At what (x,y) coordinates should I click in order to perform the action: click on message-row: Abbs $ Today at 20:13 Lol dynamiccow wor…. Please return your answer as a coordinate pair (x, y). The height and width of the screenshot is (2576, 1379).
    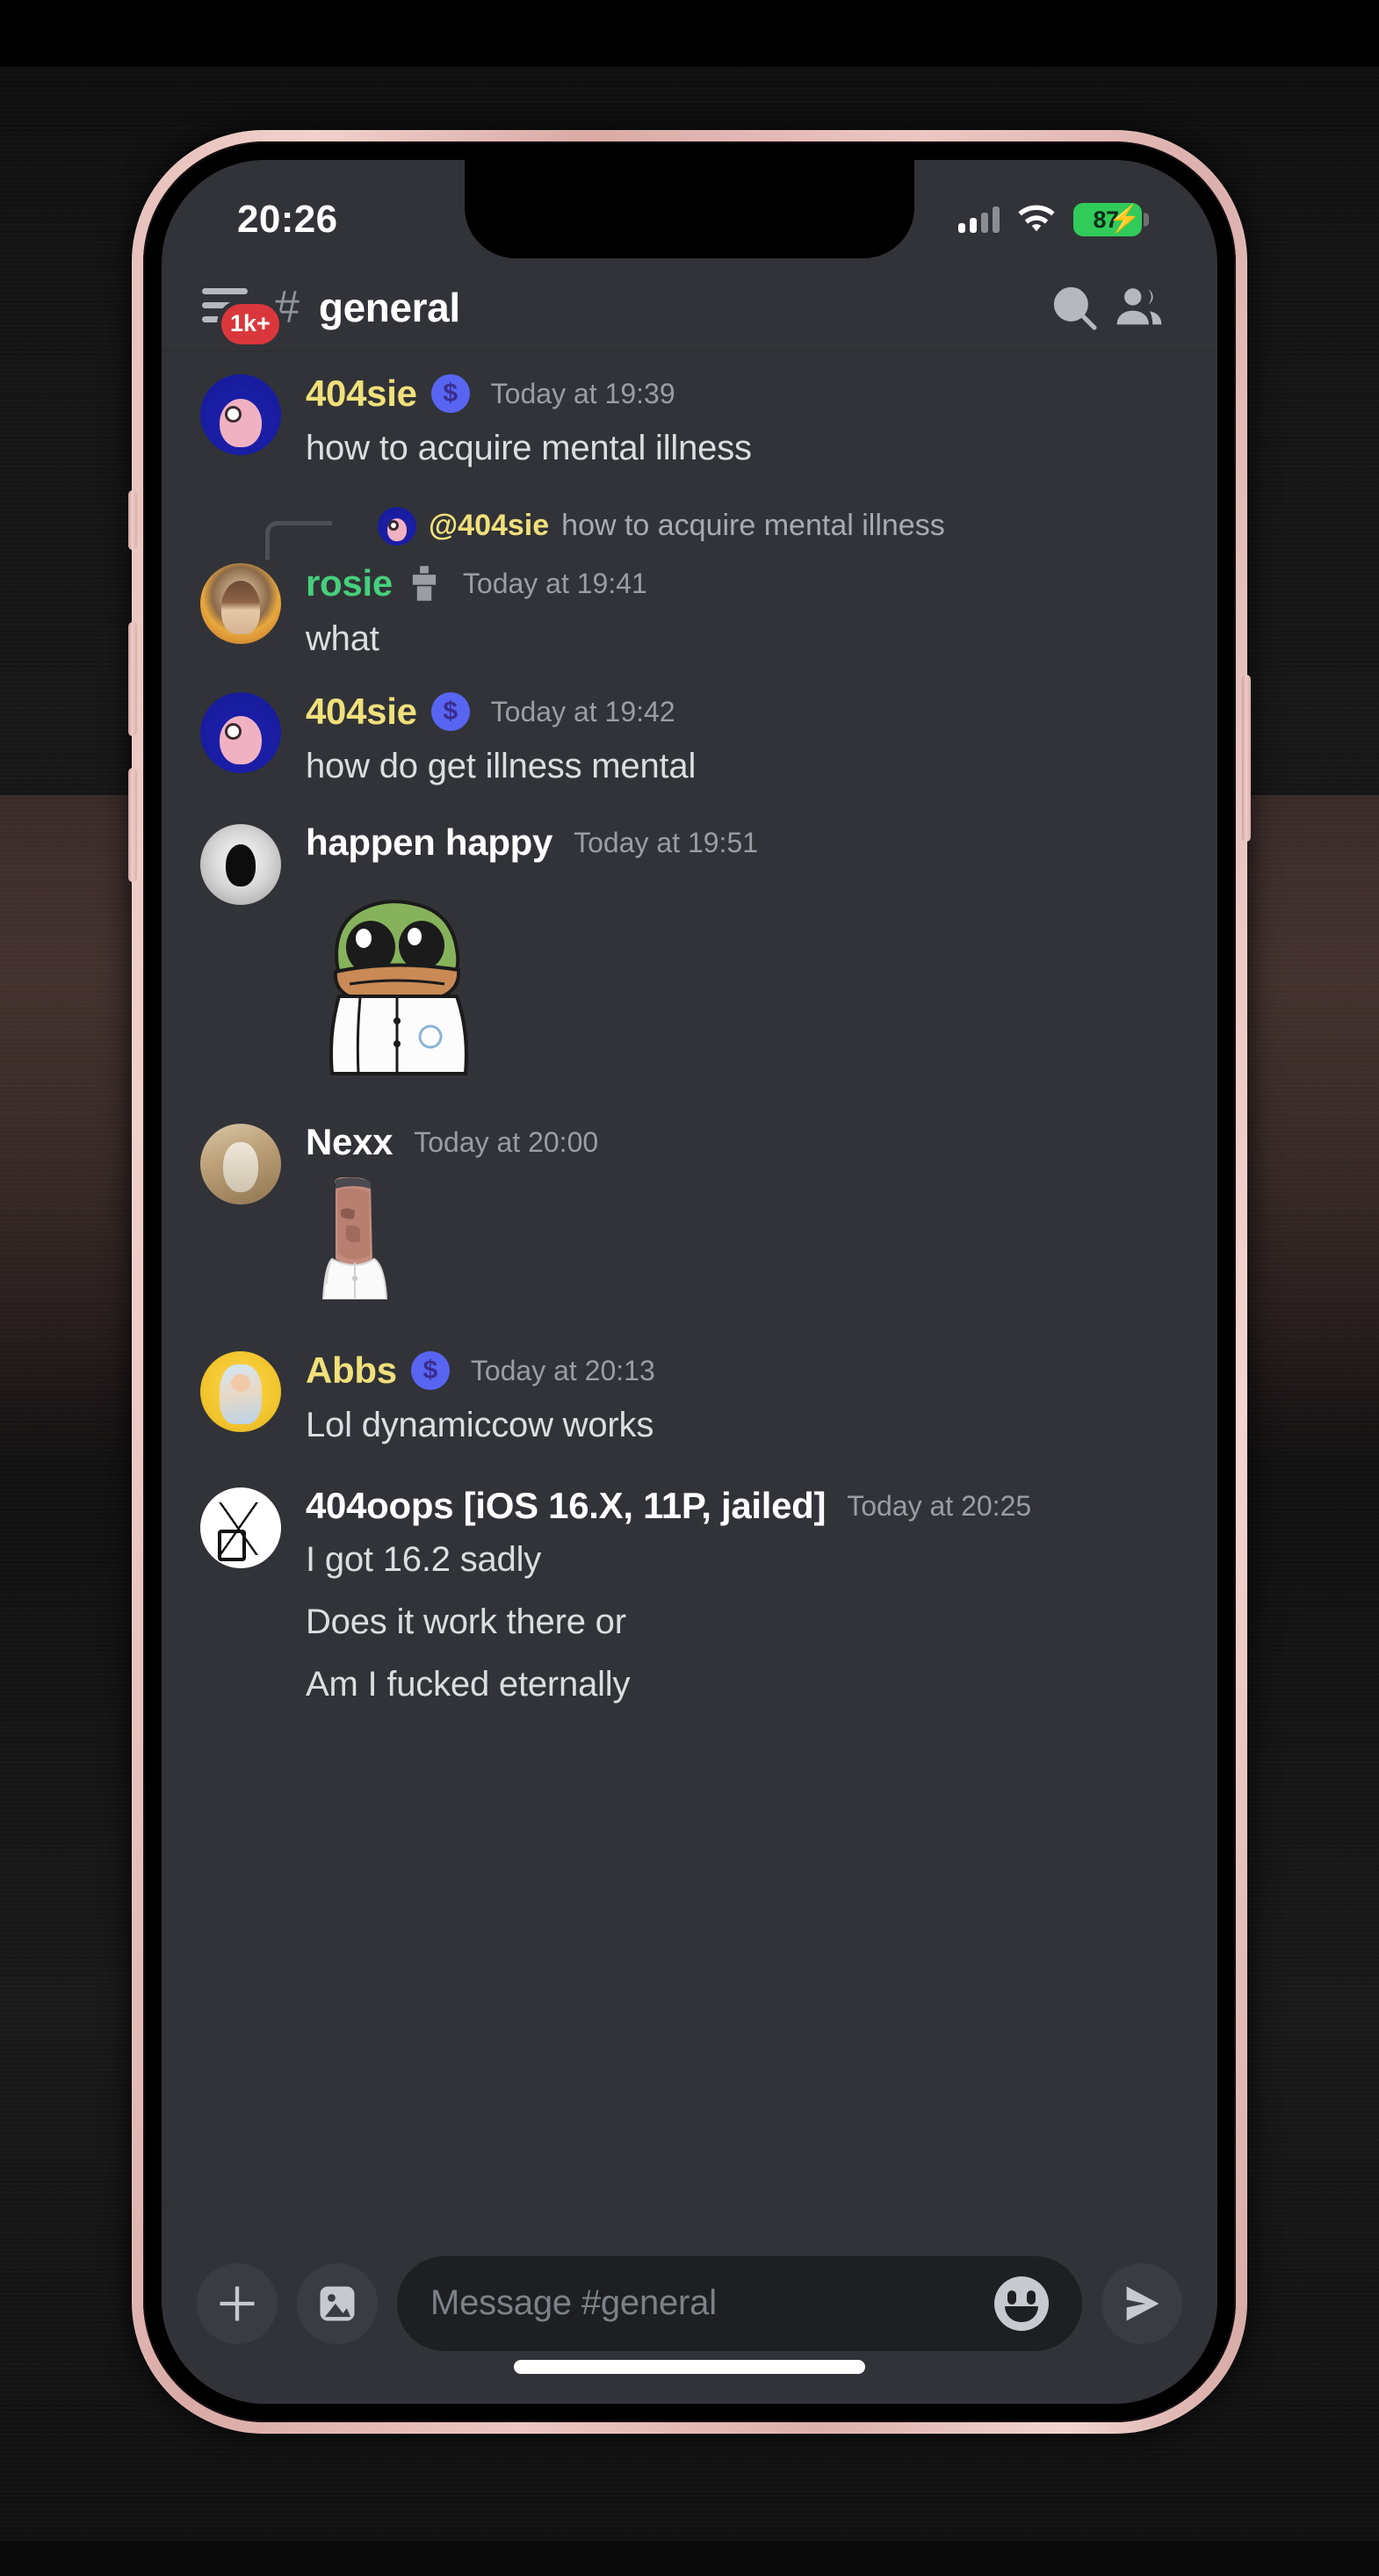
    Looking at the image, I should click on (689, 1400).